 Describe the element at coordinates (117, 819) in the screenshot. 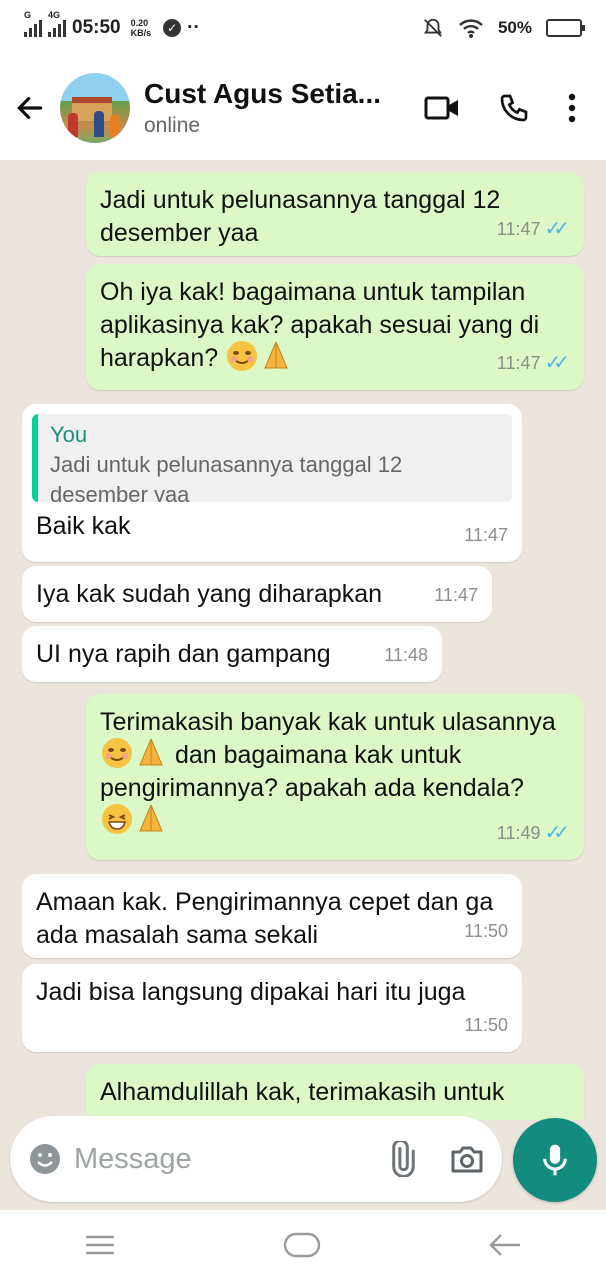

I see `grinning-face-icon` at that location.